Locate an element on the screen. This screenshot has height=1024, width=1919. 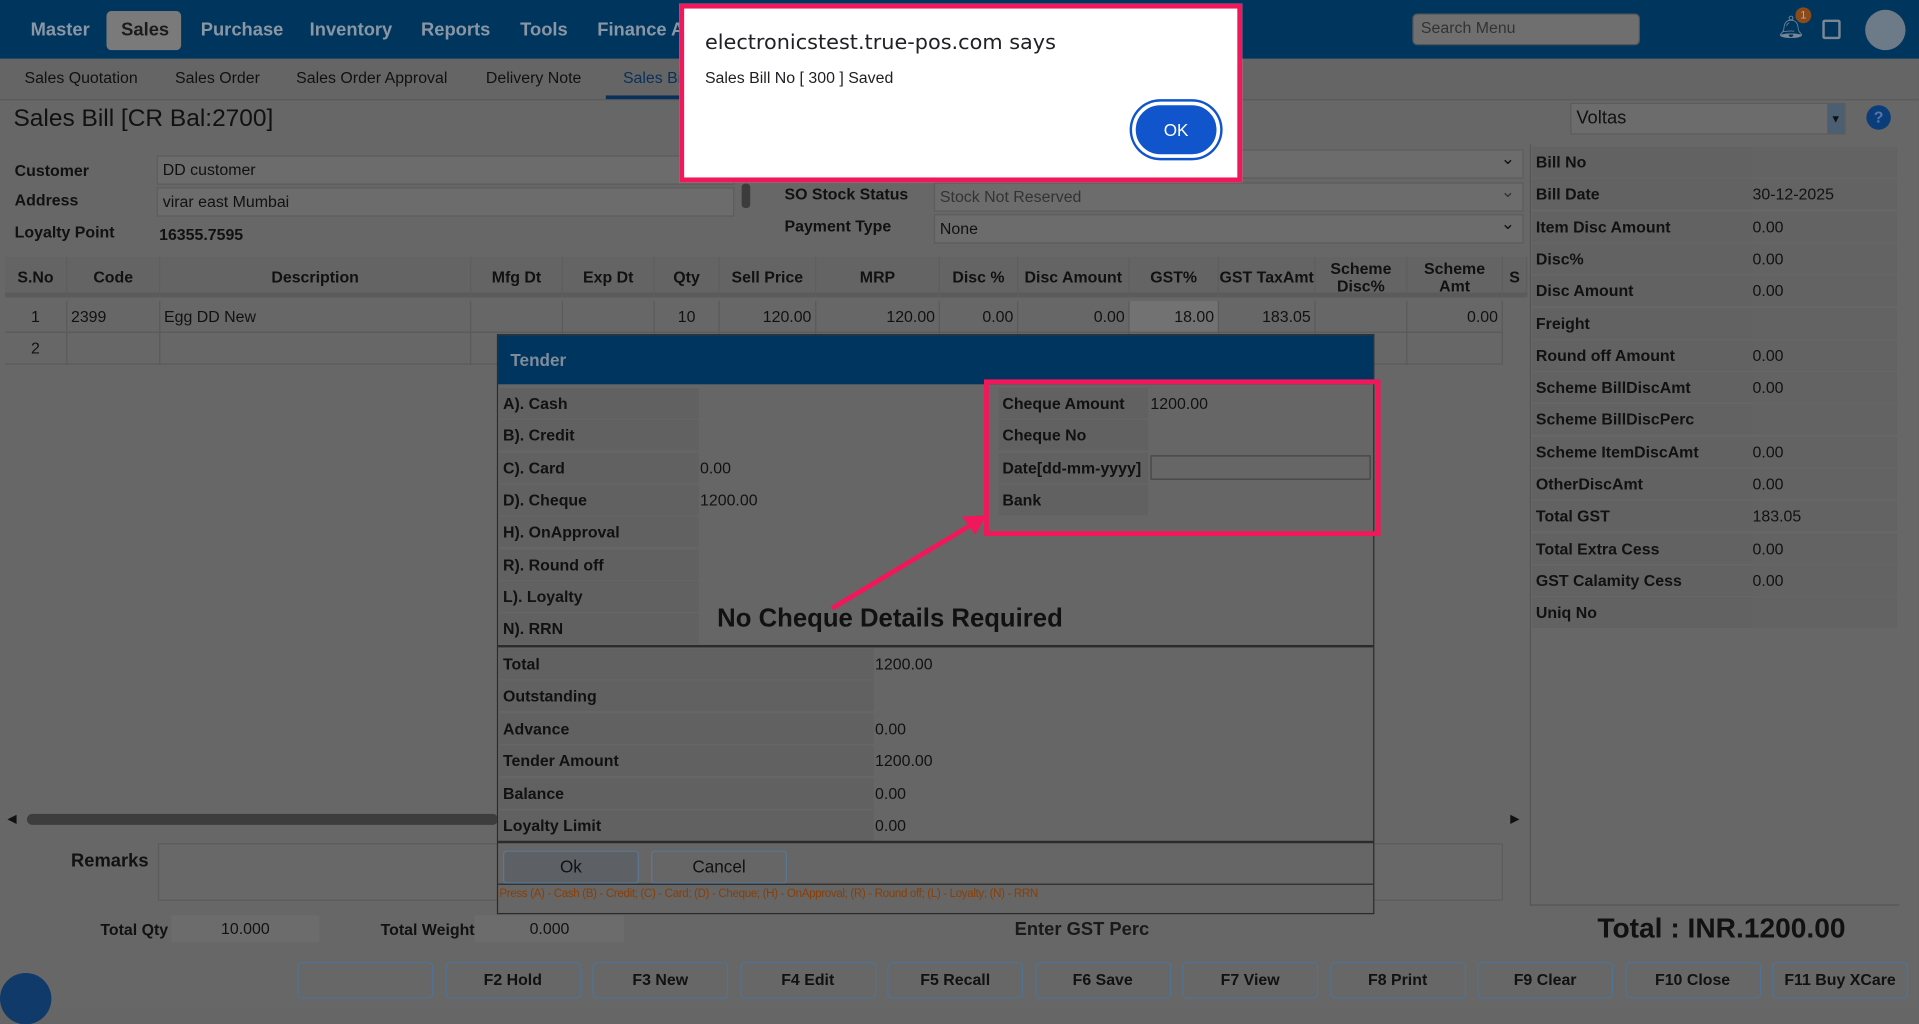
alert-message: Sales Bill No [ 300 ] Saved is located at coordinates (799, 77).